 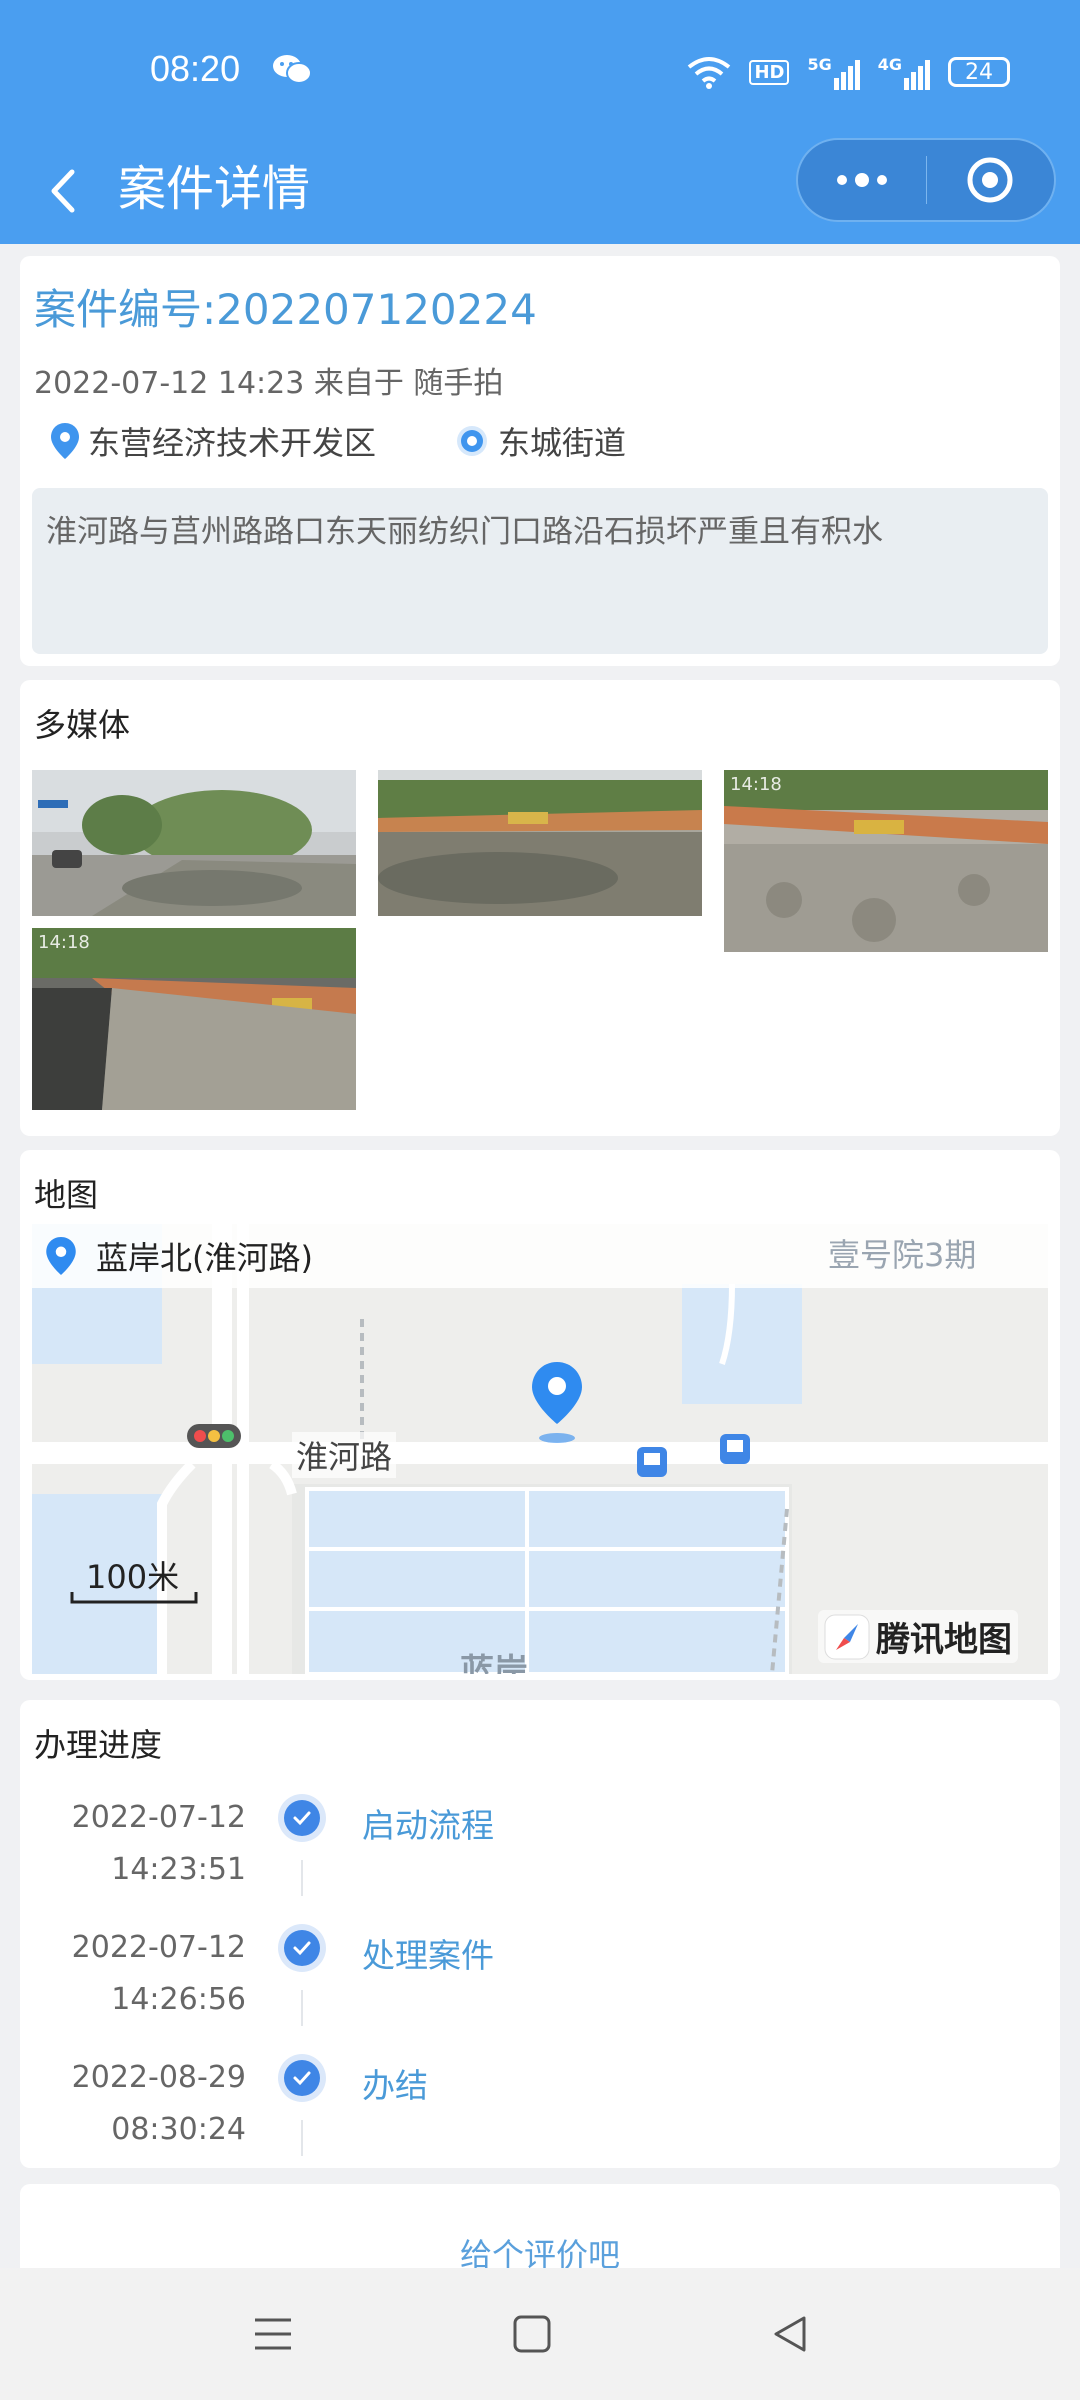 What do you see at coordinates (540, 70) in the screenshot?
I see `status-bar: 08:20 HD 5G 4G 24` at bounding box center [540, 70].